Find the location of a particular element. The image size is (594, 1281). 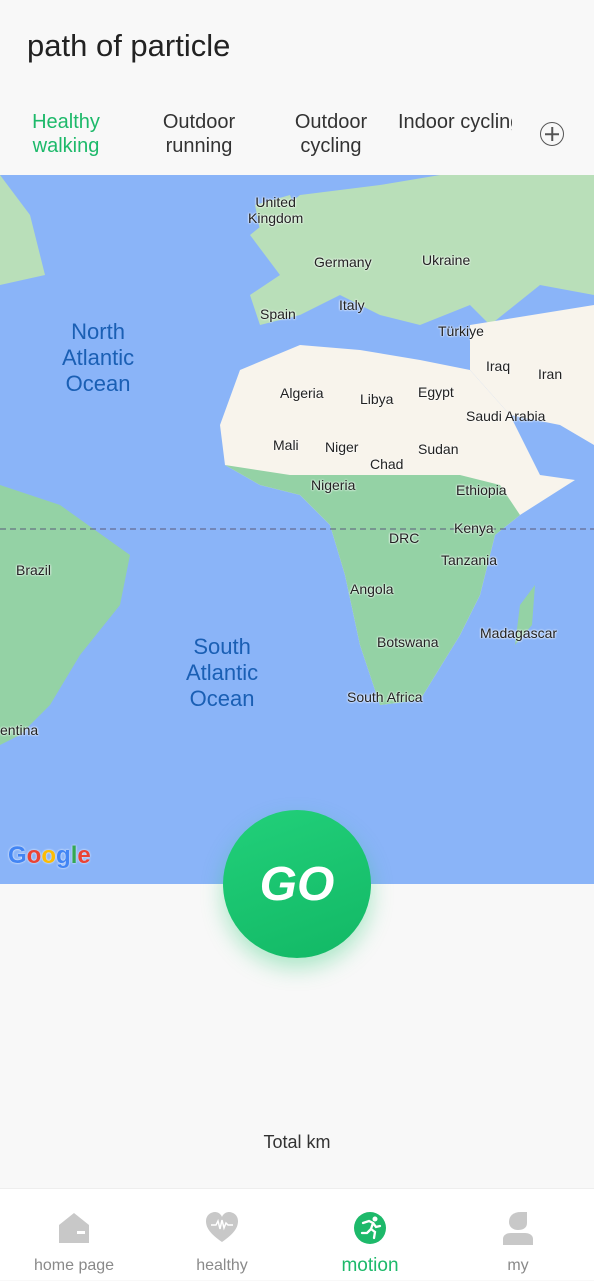

map-label: Italy is located at coordinates (352, 305).